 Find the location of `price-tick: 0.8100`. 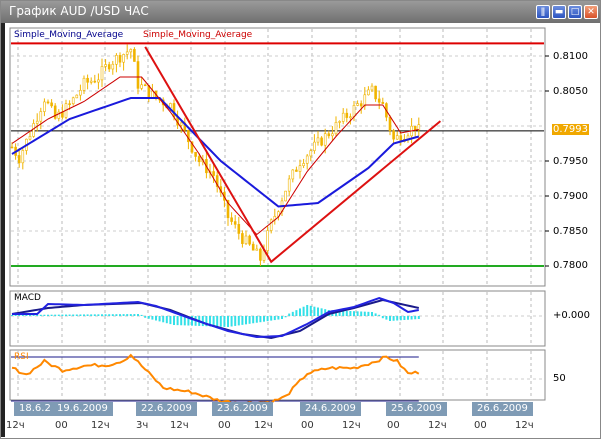

price-tick: 0.8100 is located at coordinates (570, 56).